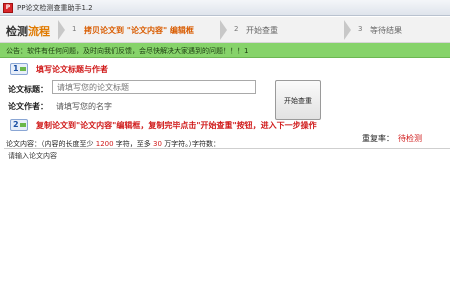 This screenshot has height=300, width=450. I want to click on step-number: 1, so click(74, 29).